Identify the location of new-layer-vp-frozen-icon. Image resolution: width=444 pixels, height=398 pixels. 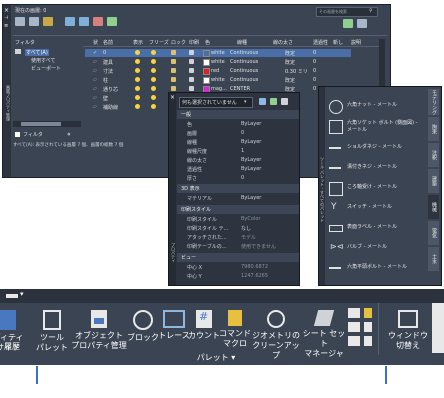
(84, 21).